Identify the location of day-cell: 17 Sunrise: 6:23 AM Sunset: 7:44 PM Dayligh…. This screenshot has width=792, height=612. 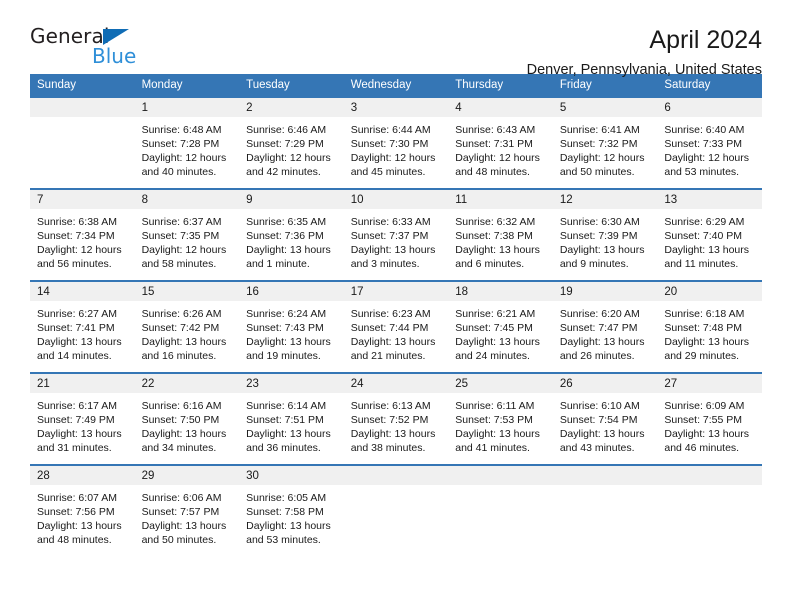
(396, 326).